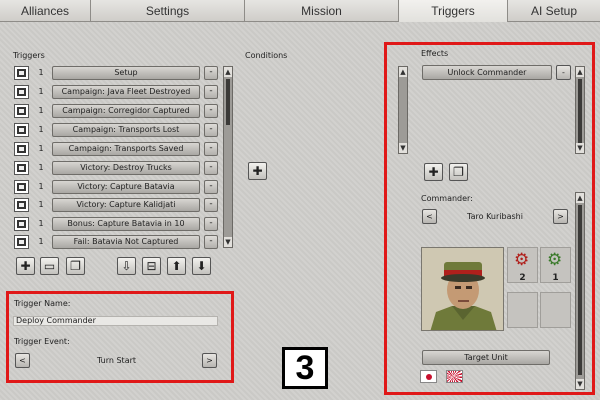 The width and height of the screenshot is (600, 400). What do you see at coordinates (168, 11) in the screenshot?
I see `tab-settings: Settings` at bounding box center [168, 11].